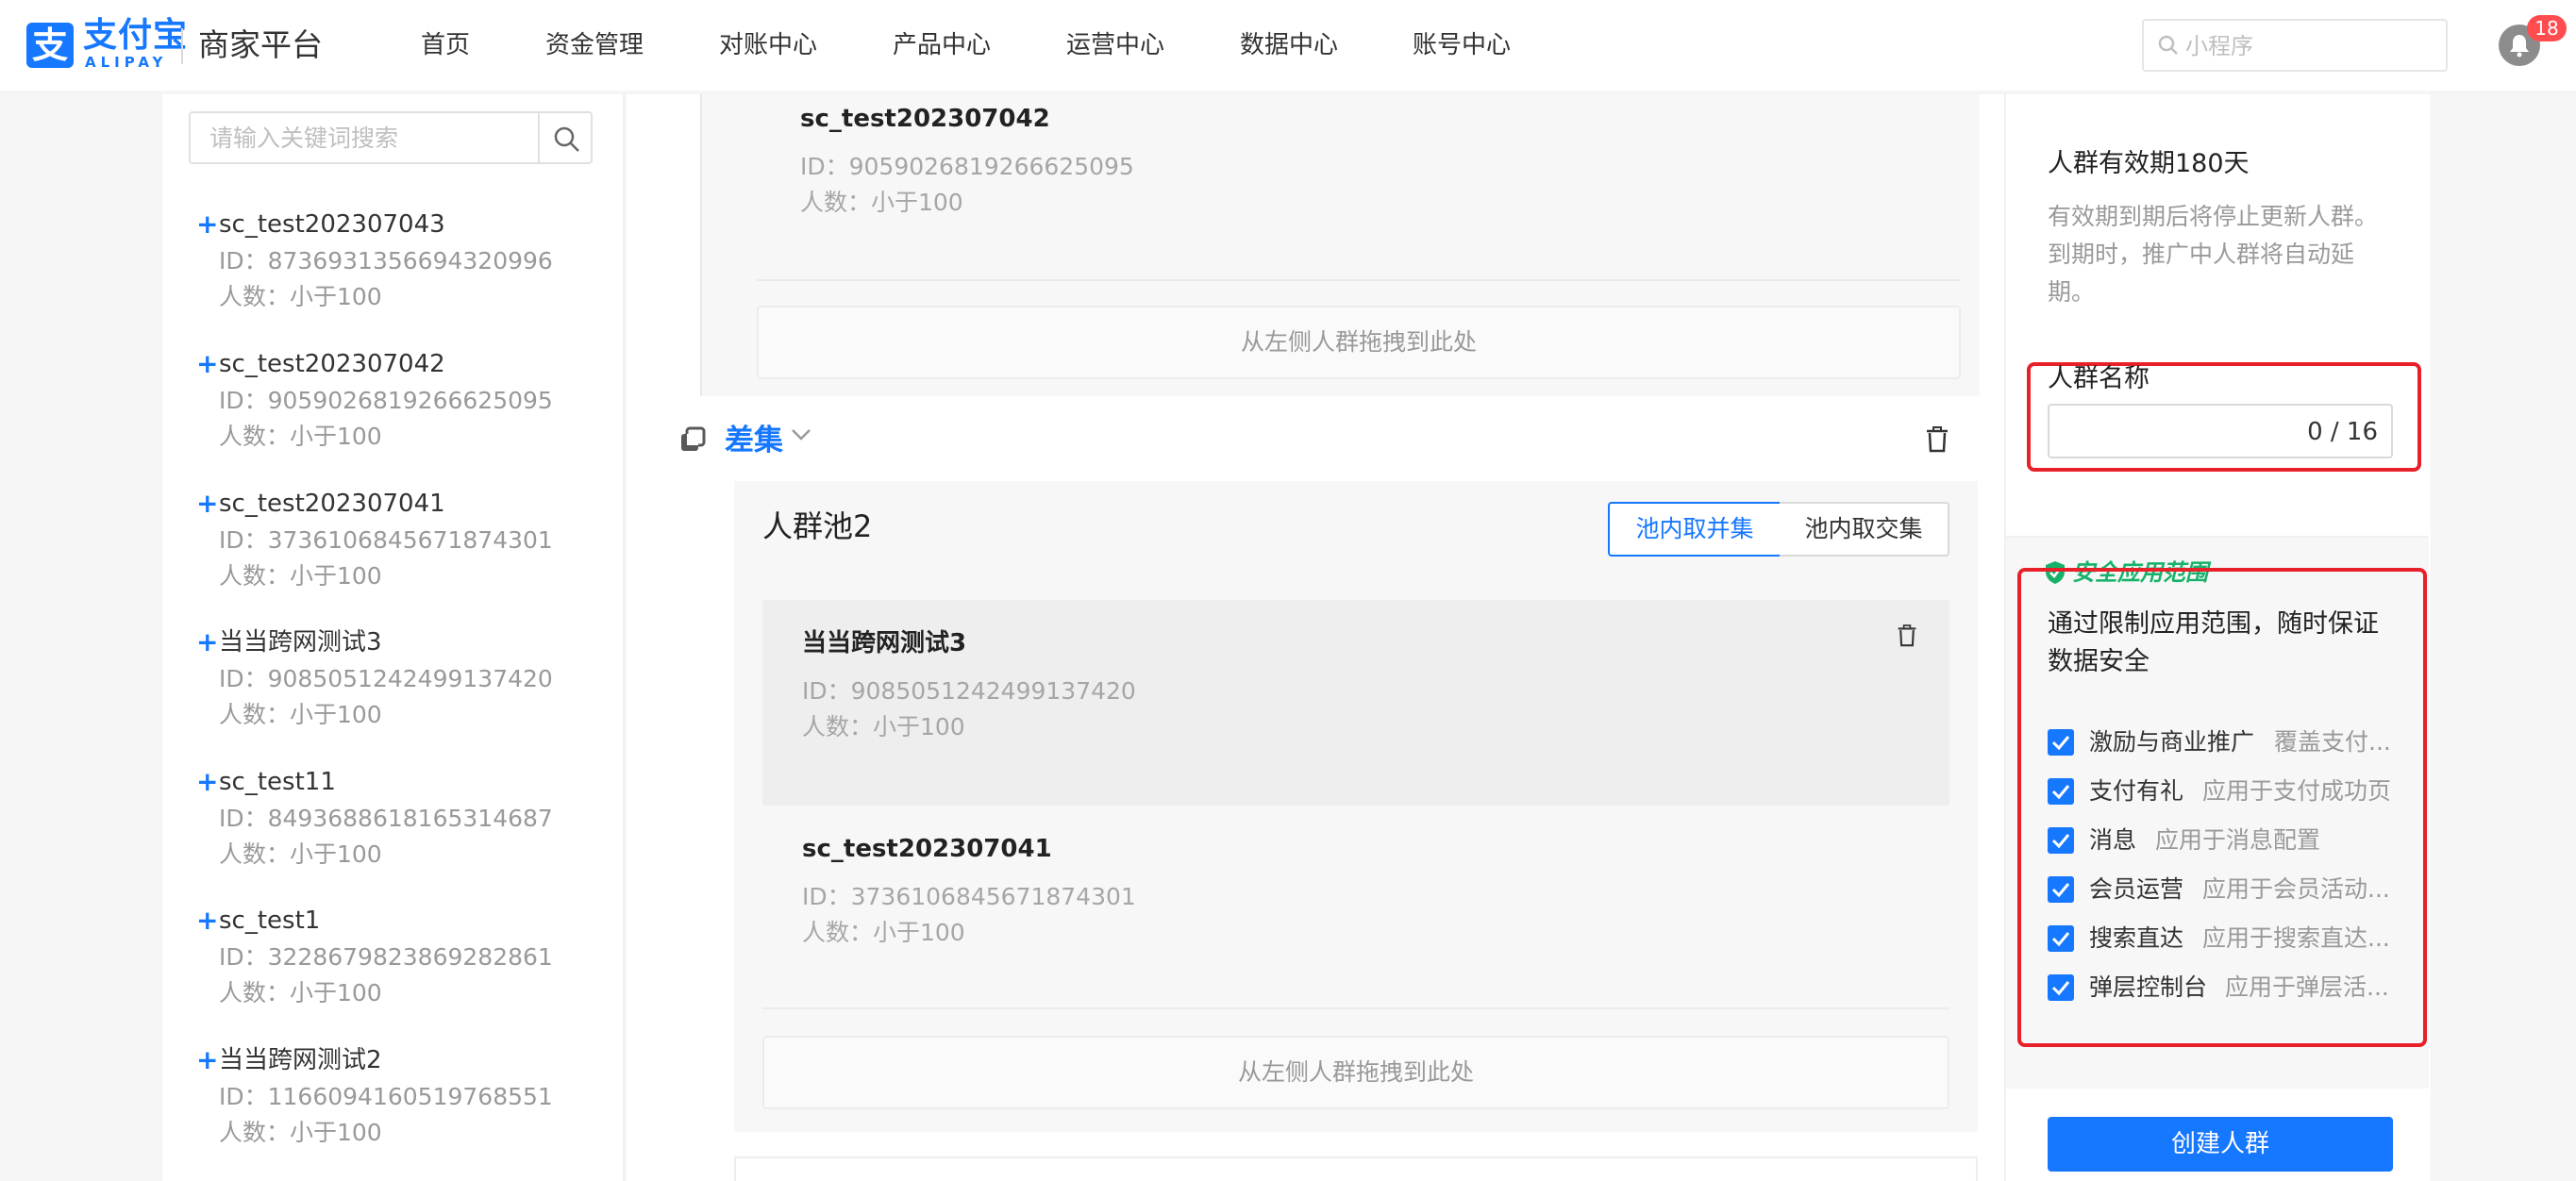  Describe the element at coordinates (2519, 46) in the screenshot. I see `bell-icon` at that location.